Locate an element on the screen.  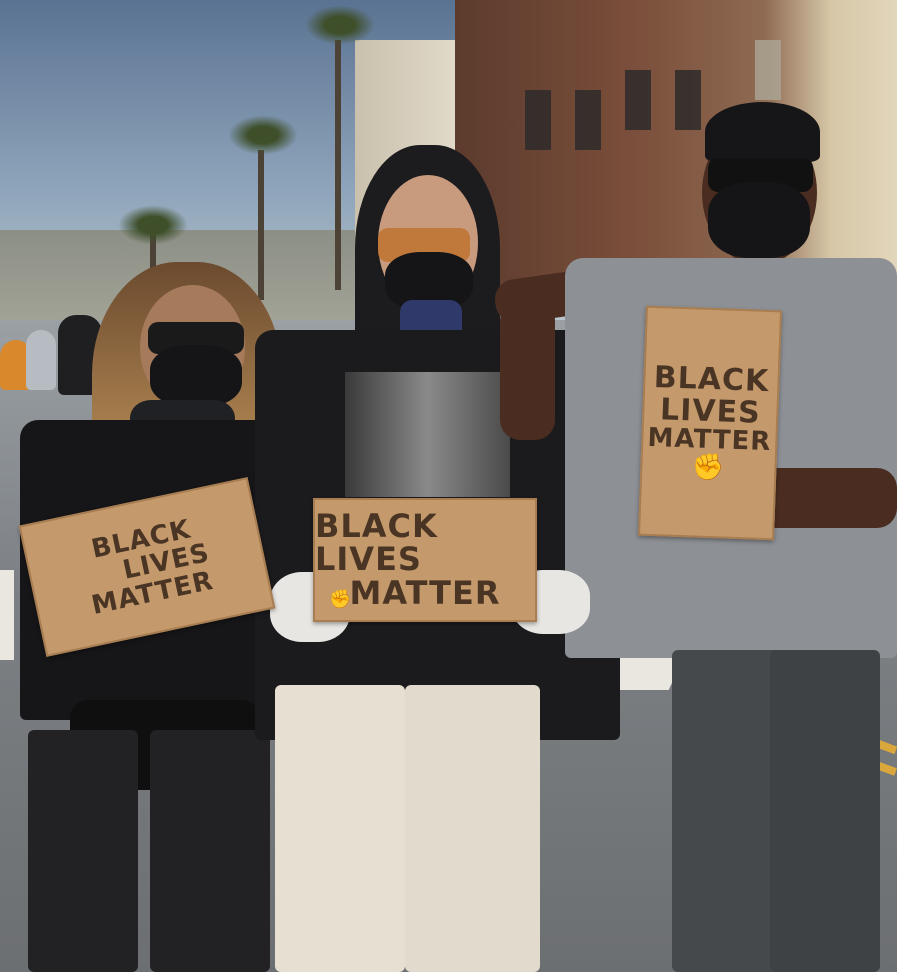
sign-center-line2: MATTER is located at coordinates (425, 592).